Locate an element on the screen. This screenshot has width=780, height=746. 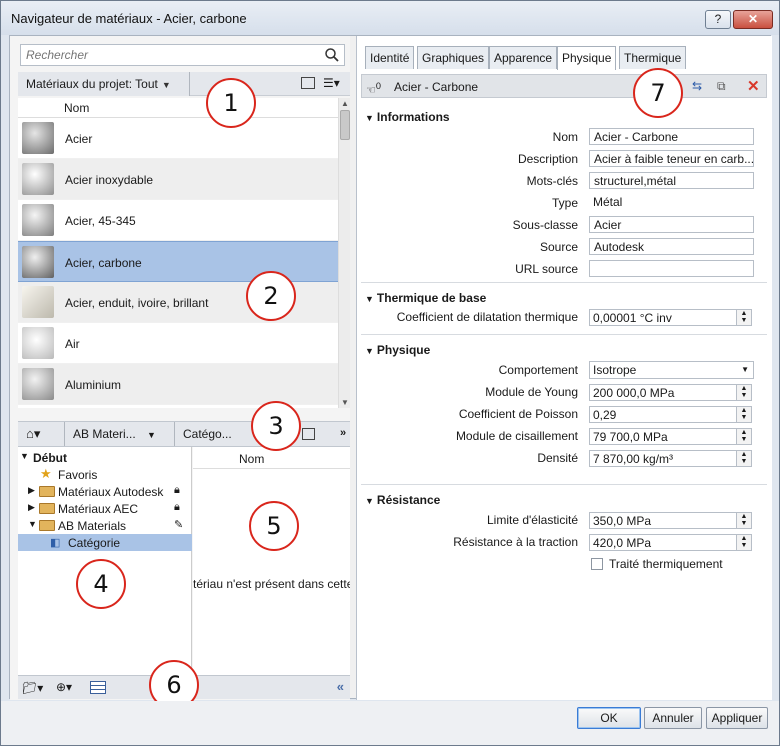
project-list-header: Nom is located at coordinates (178, 108).